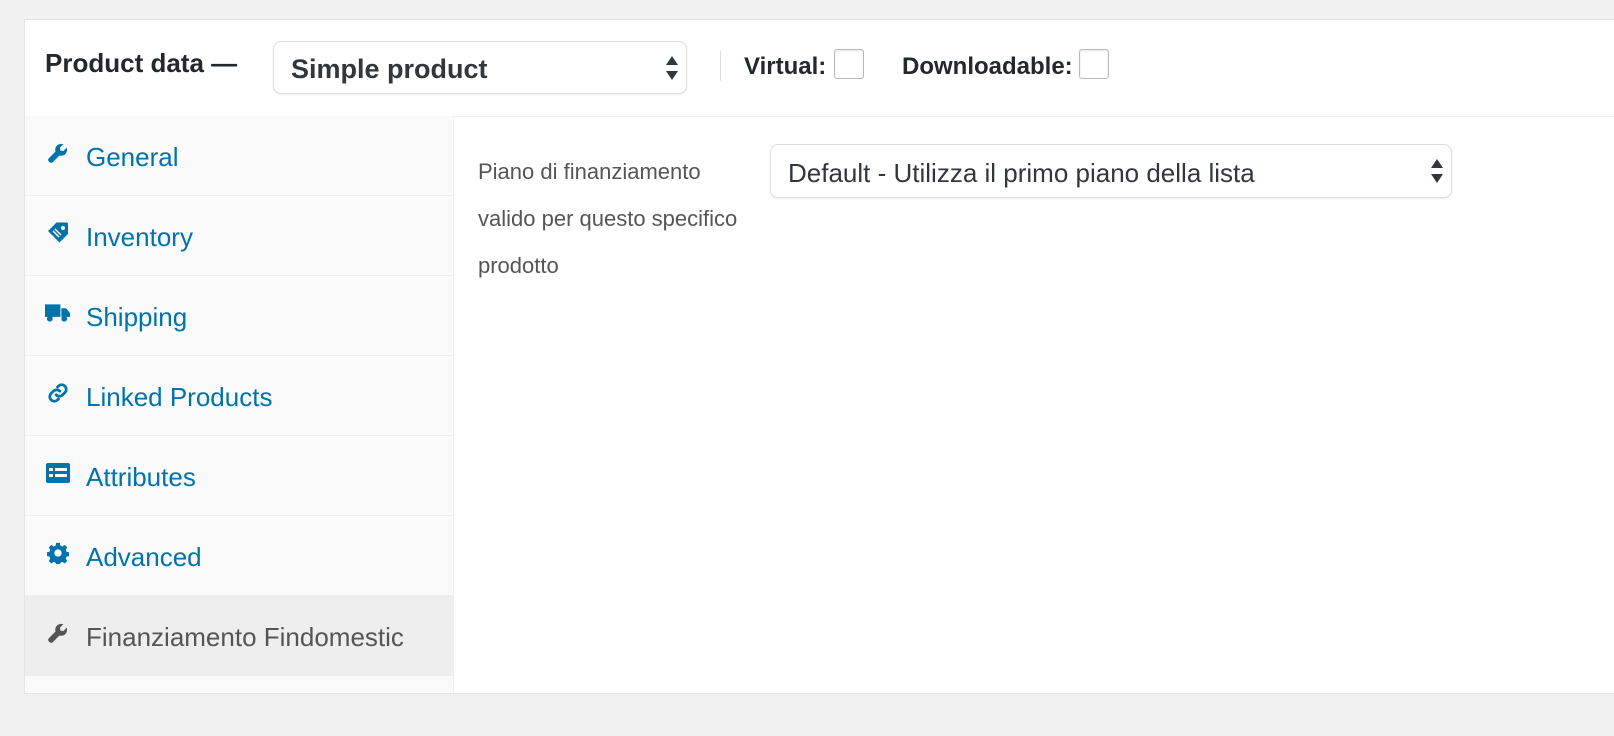  Describe the element at coordinates (987, 66) in the screenshot. I see `downloadable-label: Downloadable:` at that location.